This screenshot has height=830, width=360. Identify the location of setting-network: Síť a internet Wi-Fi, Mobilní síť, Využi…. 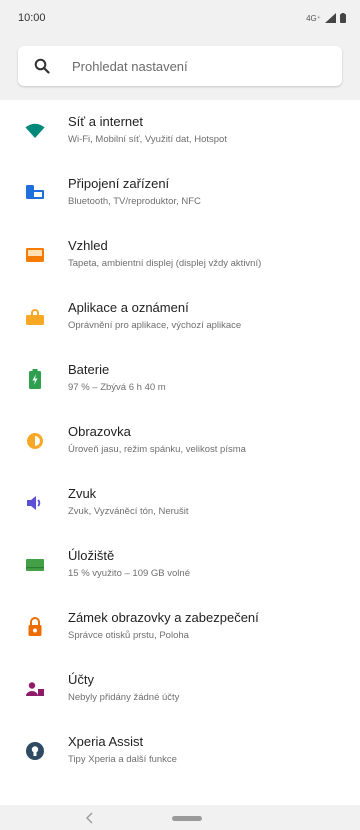
(180, 131).